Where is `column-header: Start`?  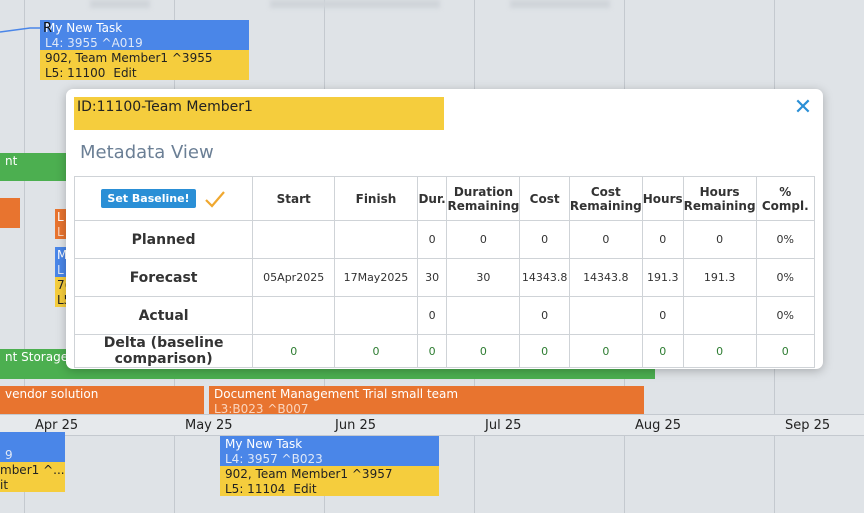
column-header: Start is located at coordinates (294, 198).